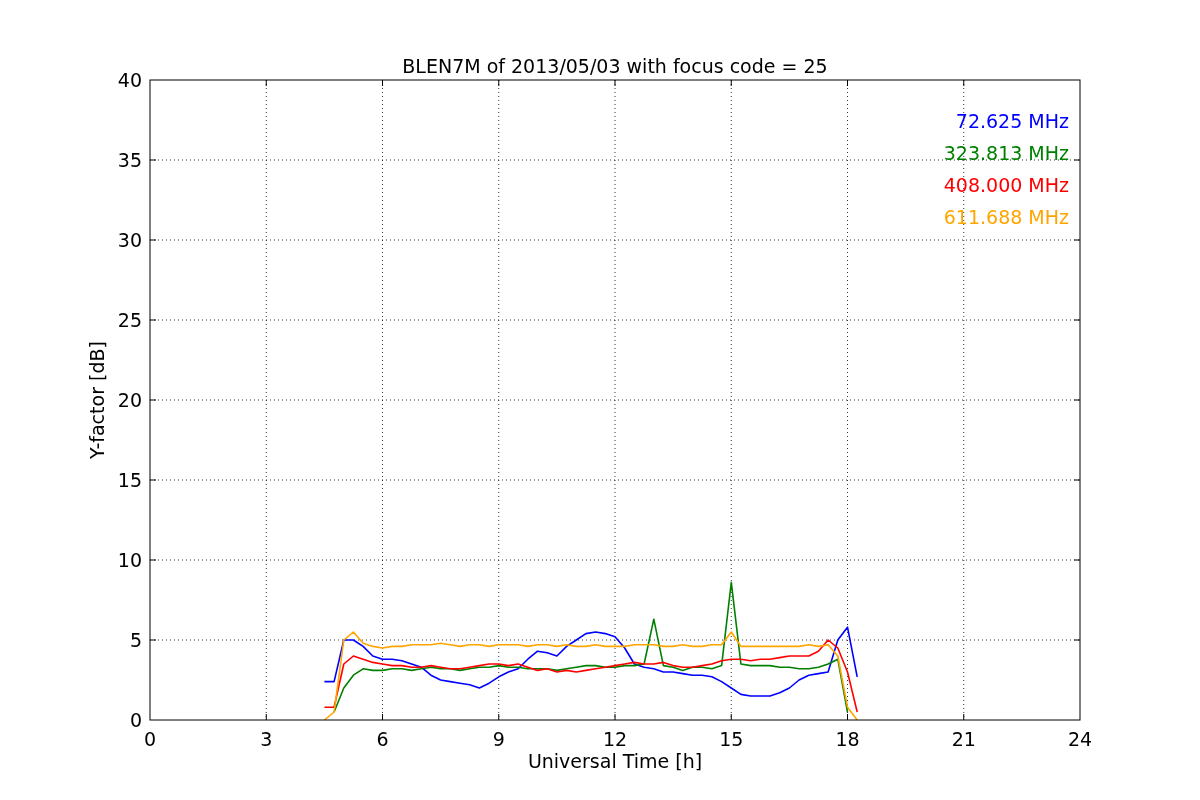 The width and height of the screenshot is (1200, 800). I want to click on tick-label: 18, so click(847, 739).